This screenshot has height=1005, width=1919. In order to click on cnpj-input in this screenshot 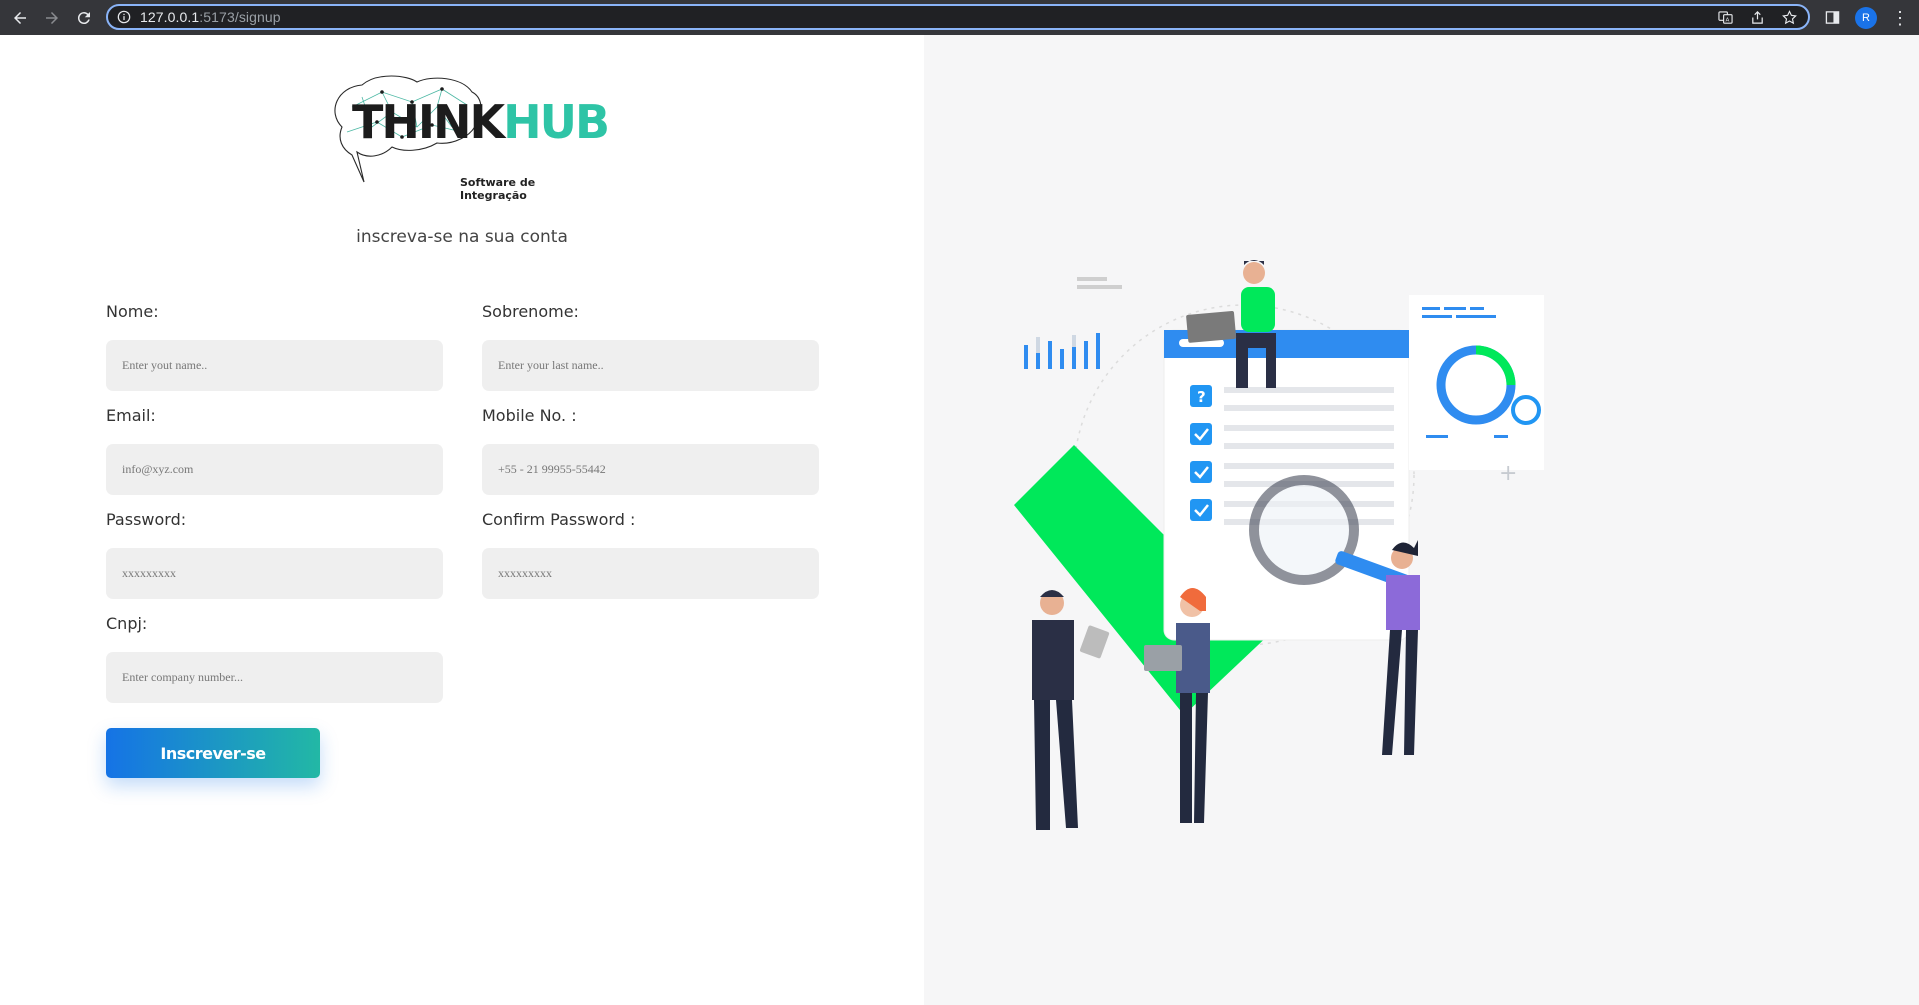, I will do `click(274, 677)`.